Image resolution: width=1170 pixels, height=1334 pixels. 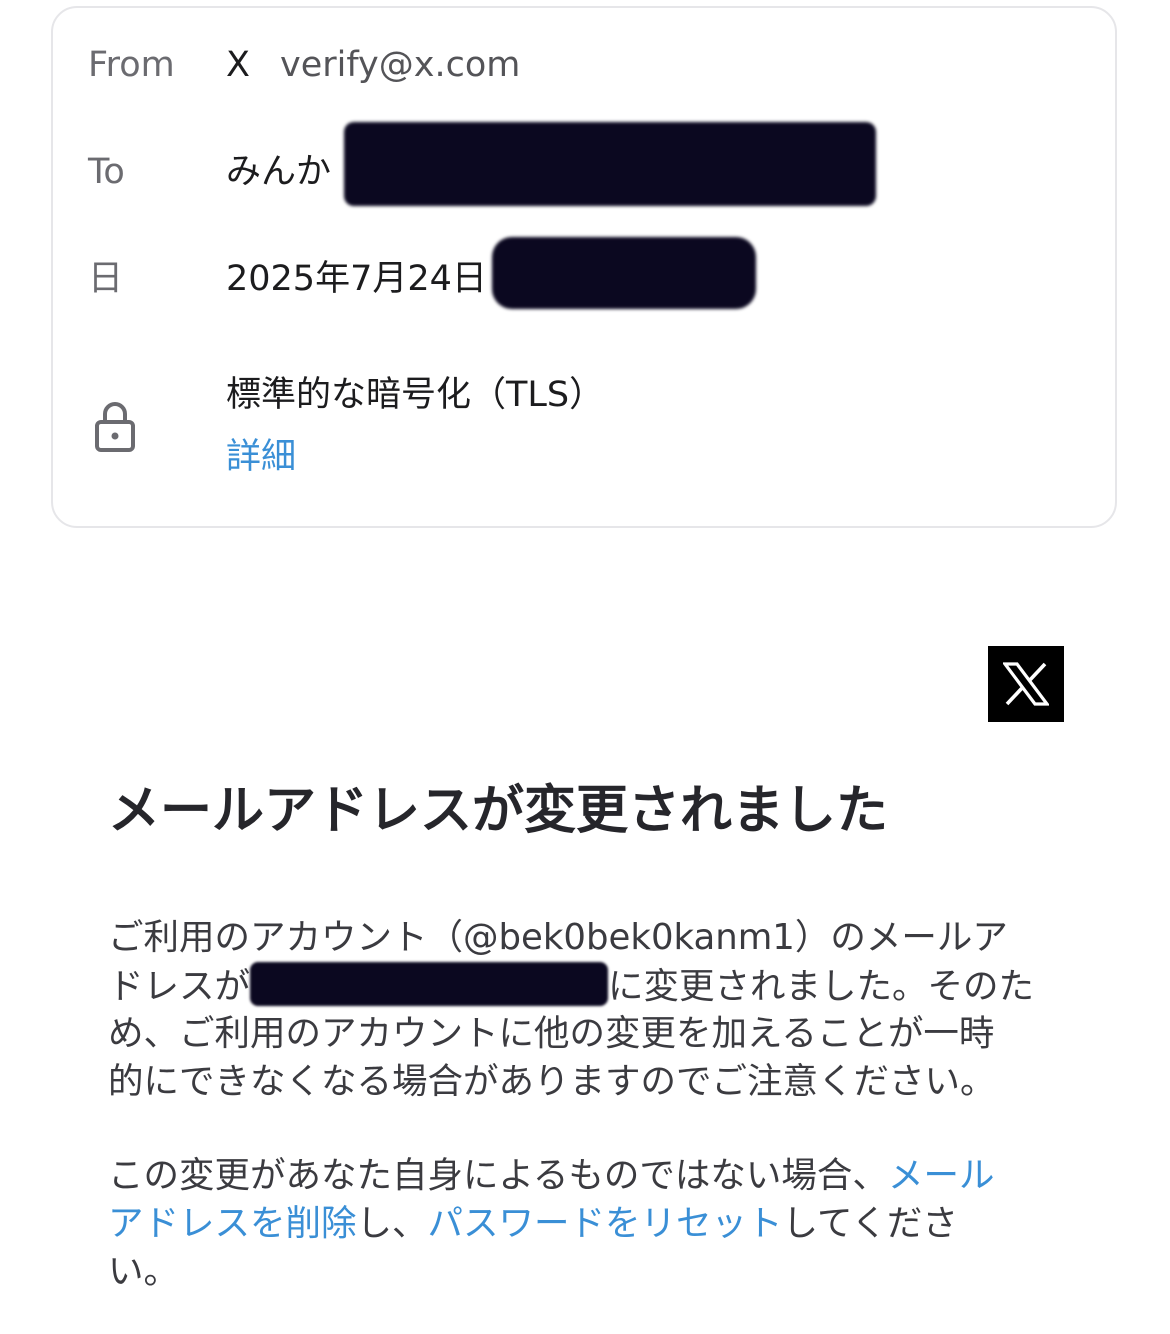 What do you see at coordinates (605, 1223) in the screenshot?
I see `reset-password-link: パスワードをリセット` at bounding box center [605, 1223].